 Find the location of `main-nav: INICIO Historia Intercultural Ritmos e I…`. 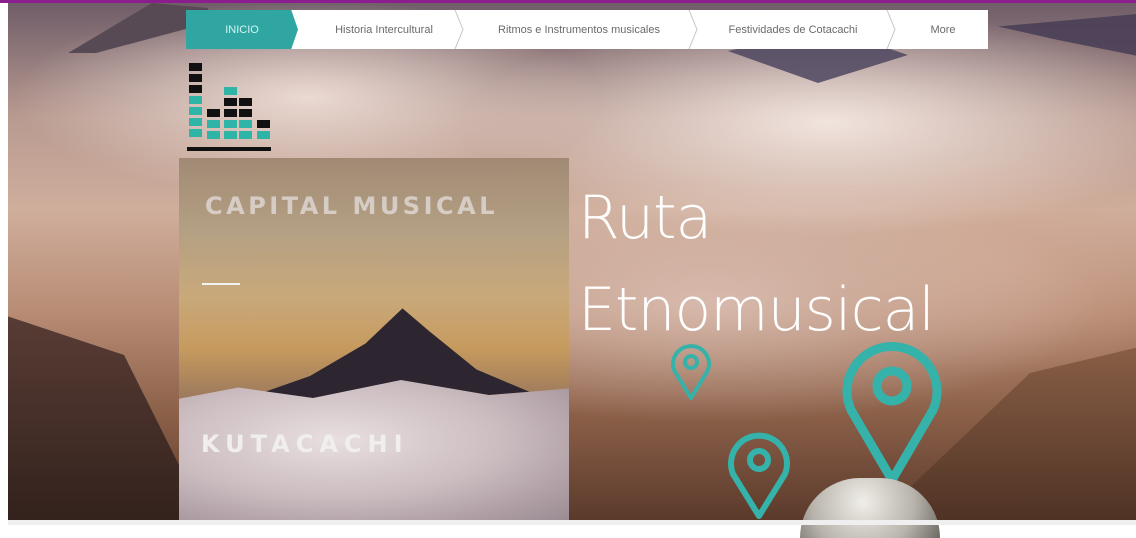

main-nav: INICIO Historia Intercultural Ritmos e I… is located at coordinates (587, 29).